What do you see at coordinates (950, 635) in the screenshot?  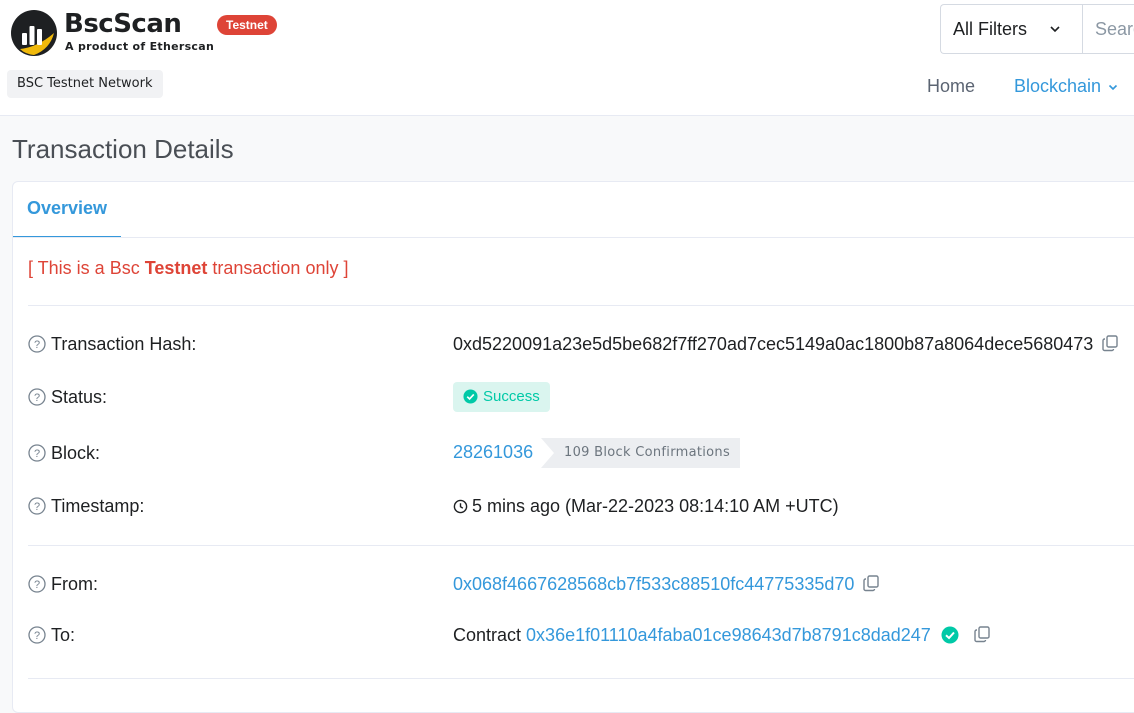 I see `verified-check-icon` at bounding box center [950, 635].